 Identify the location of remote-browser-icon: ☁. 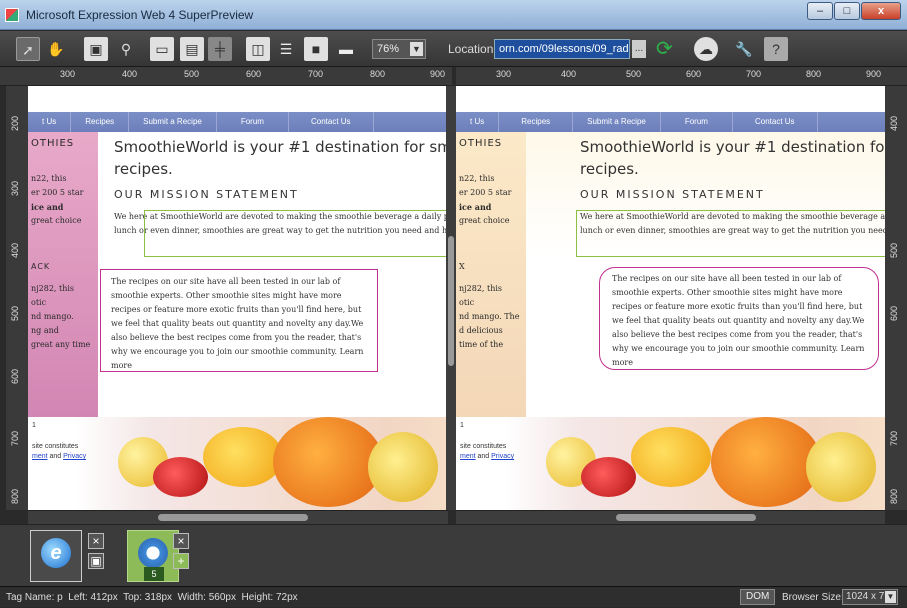
(706, 49).